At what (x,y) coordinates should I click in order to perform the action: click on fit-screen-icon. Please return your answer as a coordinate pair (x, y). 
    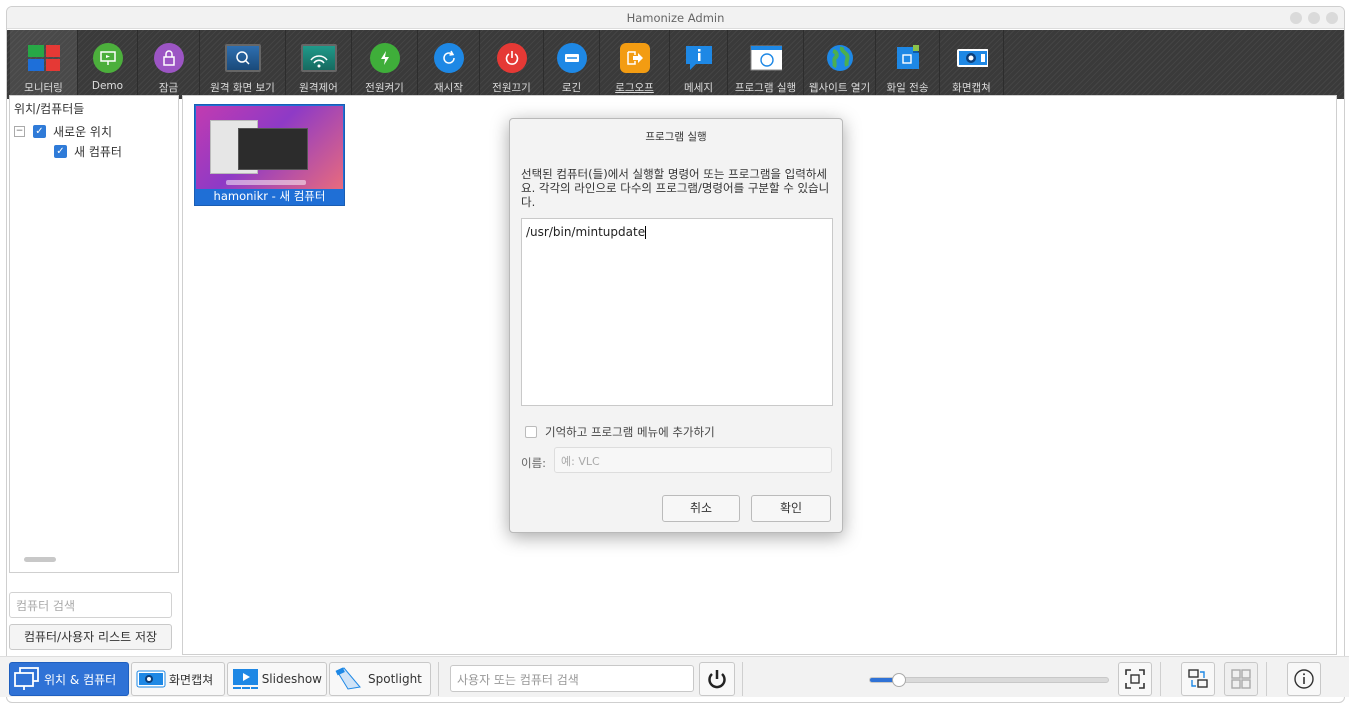
    Looking at the image, I should click on (1135, 679).